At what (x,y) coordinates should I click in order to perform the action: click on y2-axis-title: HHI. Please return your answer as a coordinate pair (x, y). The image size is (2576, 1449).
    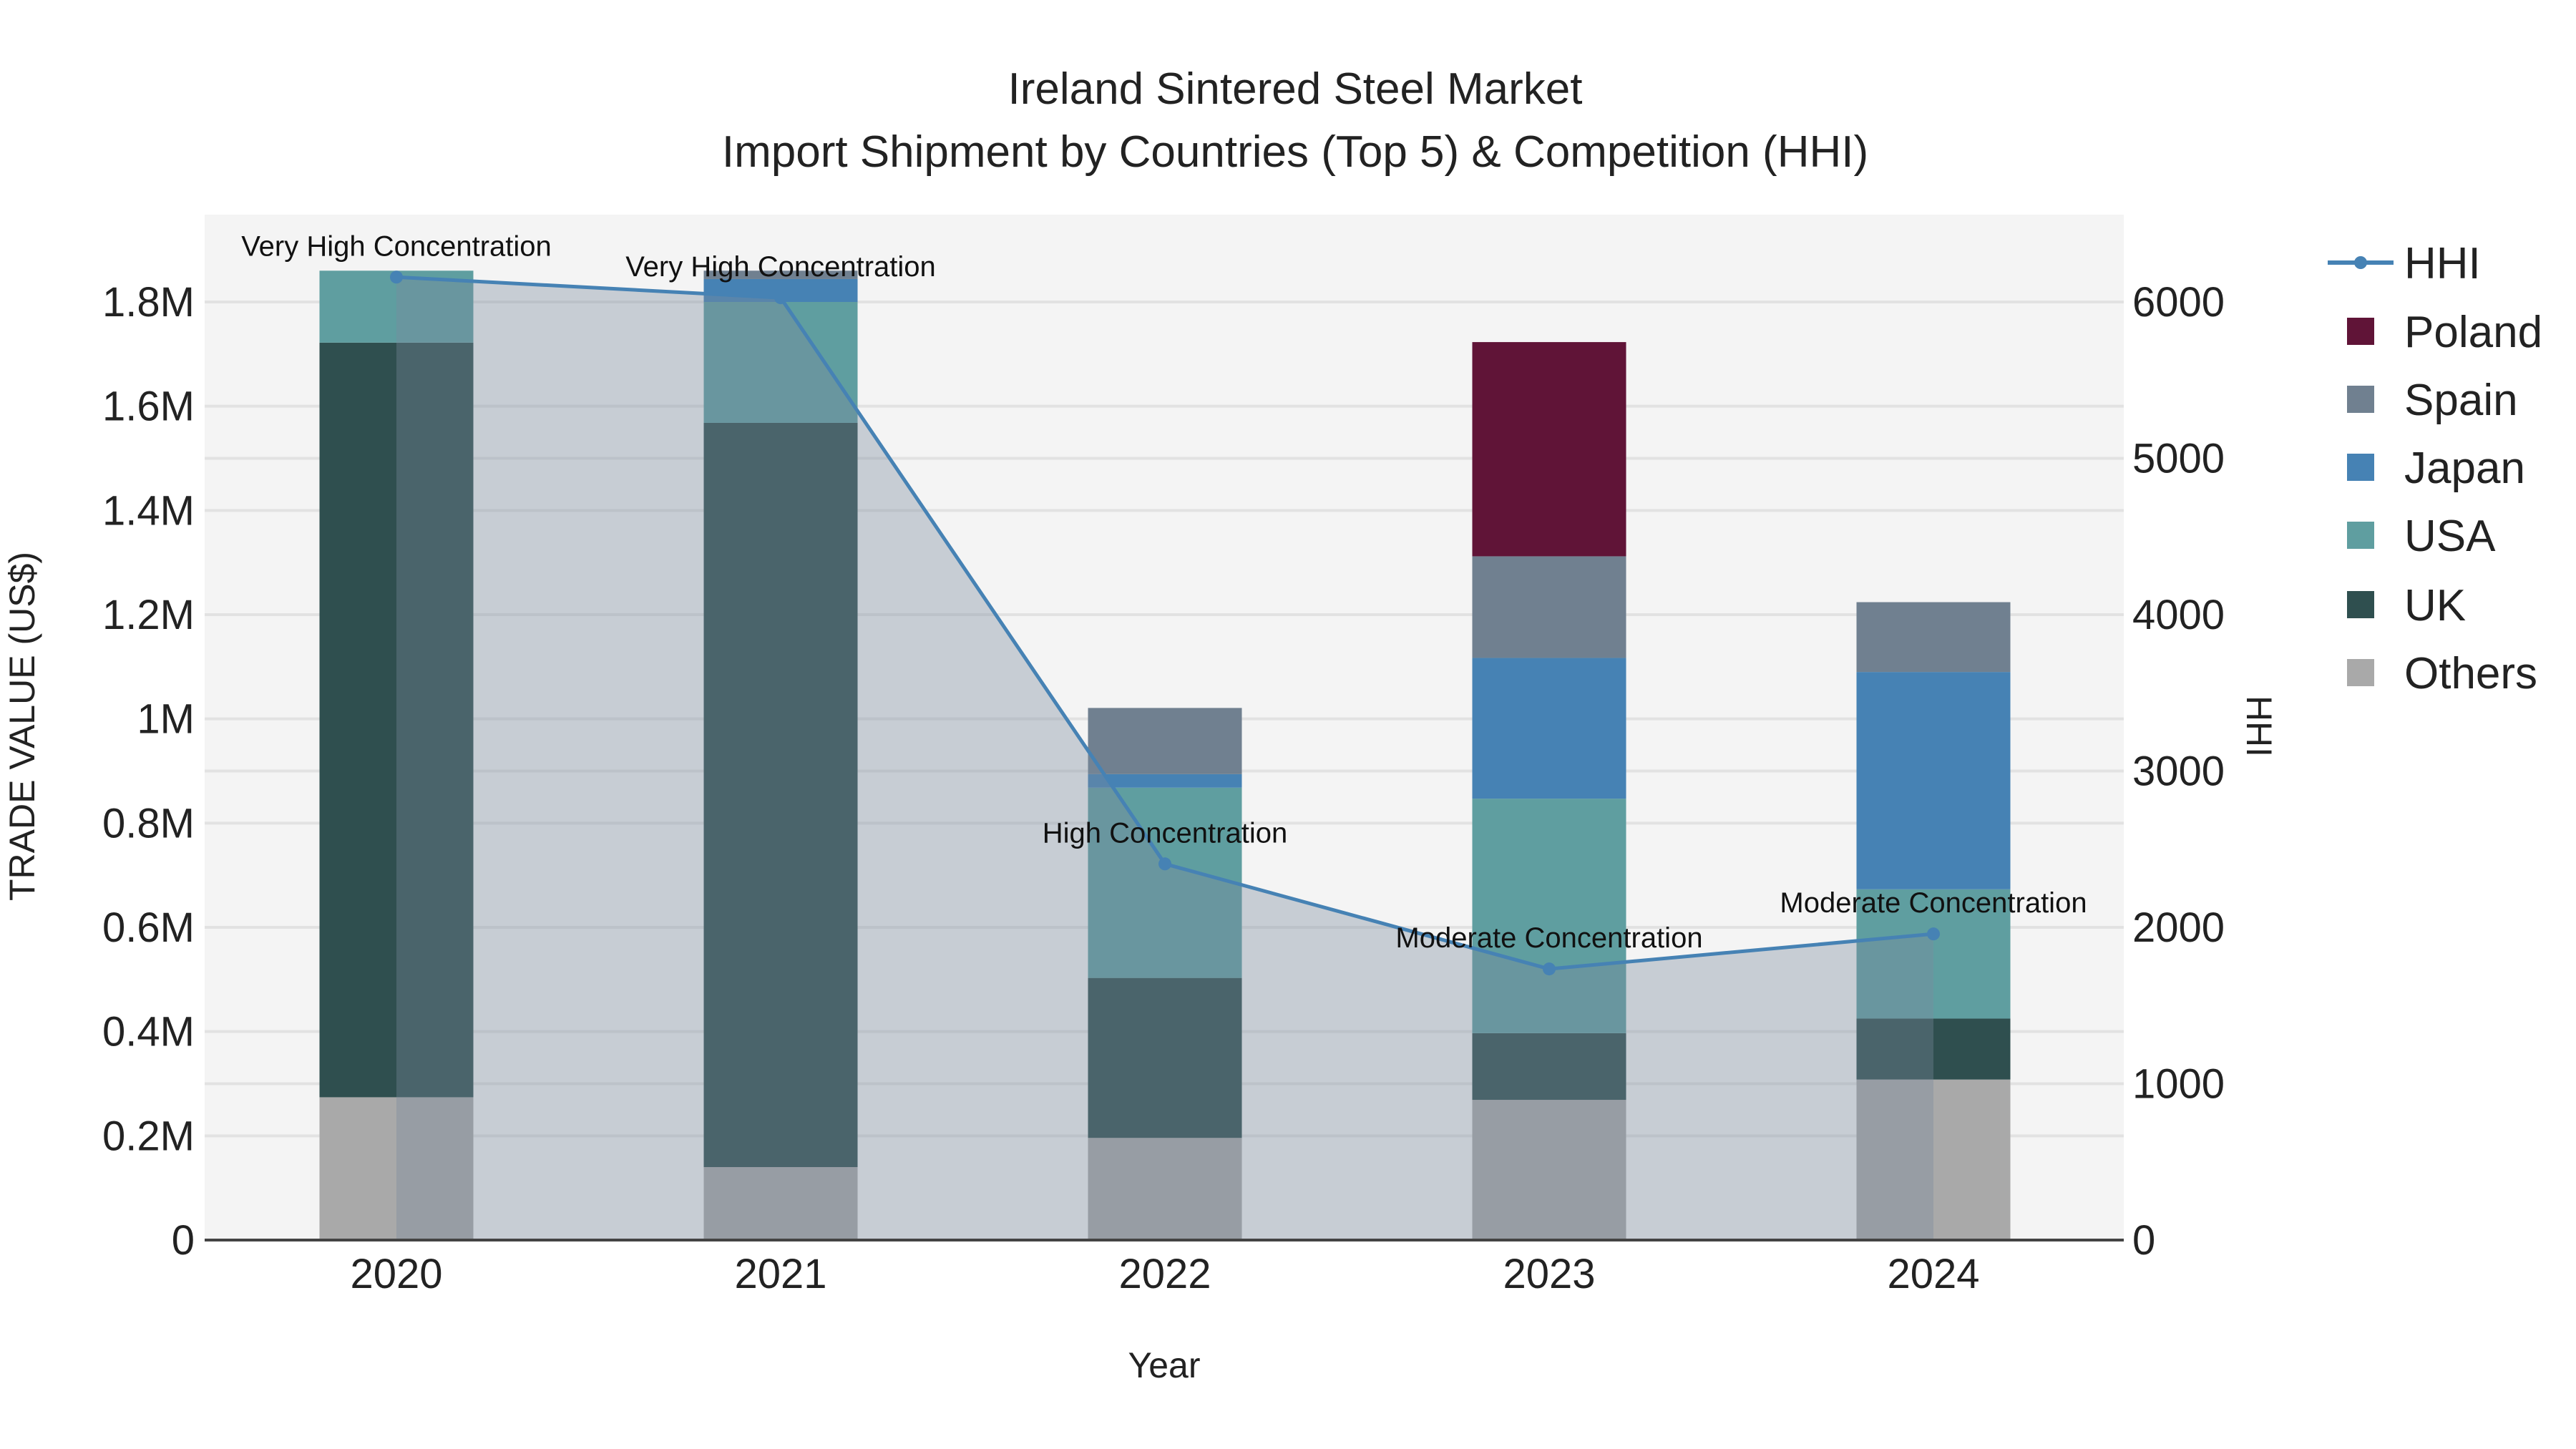
    Looking at the image, I should click on (2259, 726).